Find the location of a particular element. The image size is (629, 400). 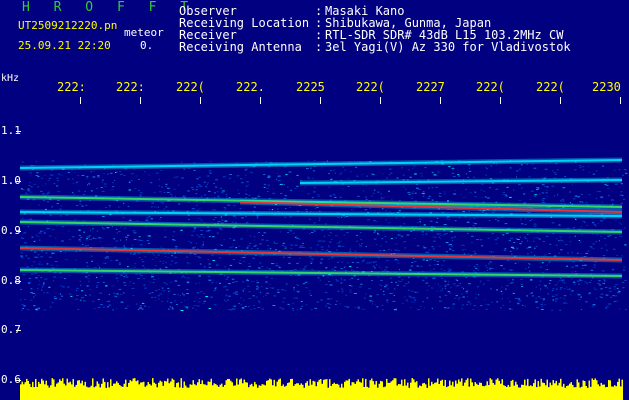

meteor-counter: 0. is located at coordinates (147, 45).